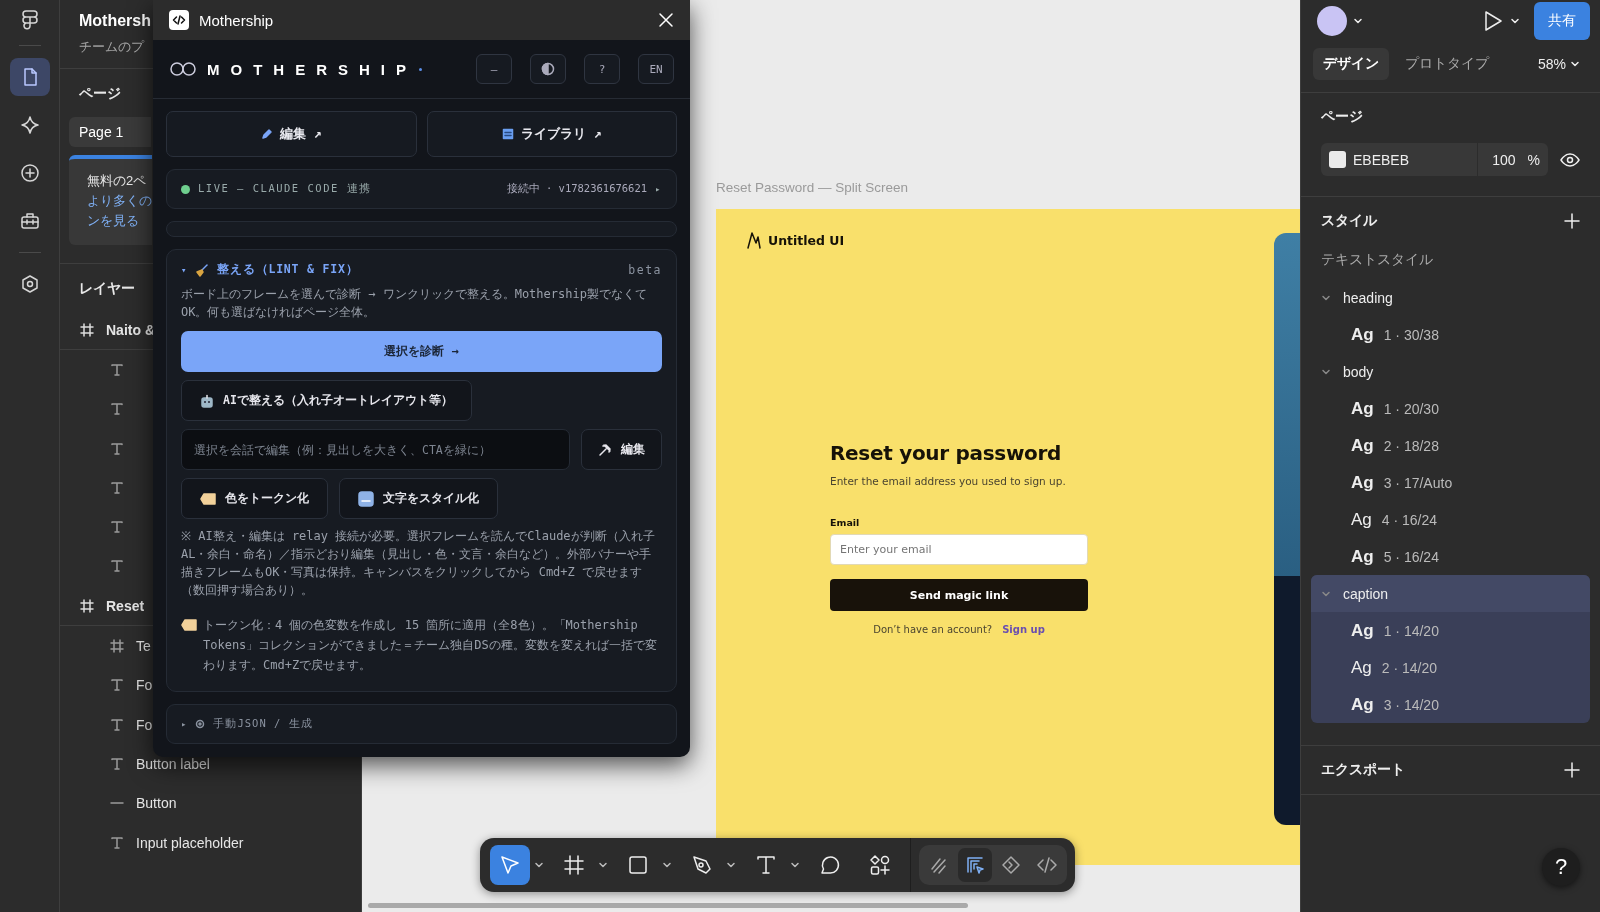  I want to click on sparkle-icon, so click(29, 125).